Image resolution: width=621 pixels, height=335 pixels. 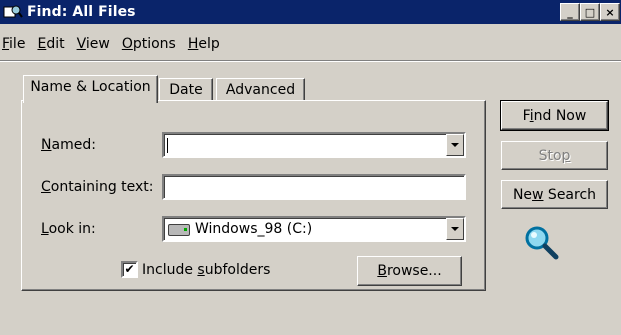 What do you see at coordinates (310, 12) in the screenshot?
I see `title-bar: Find: All Files _ □ ×` at bounding box center [310, 12].